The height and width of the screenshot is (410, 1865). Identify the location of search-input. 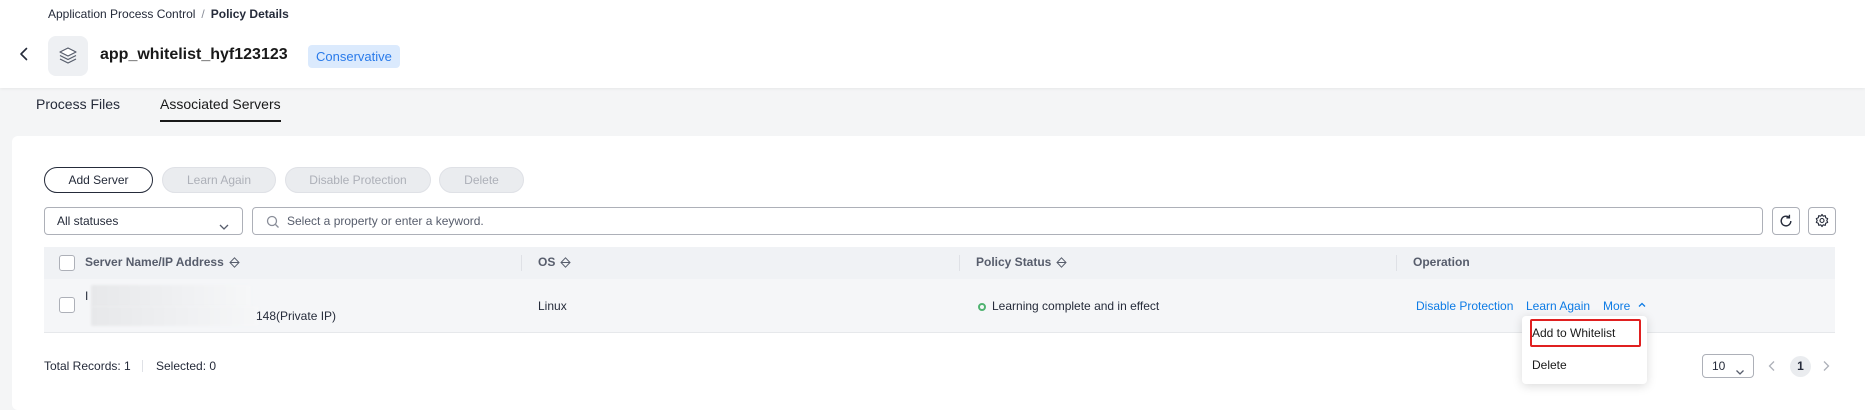
(987, 221).